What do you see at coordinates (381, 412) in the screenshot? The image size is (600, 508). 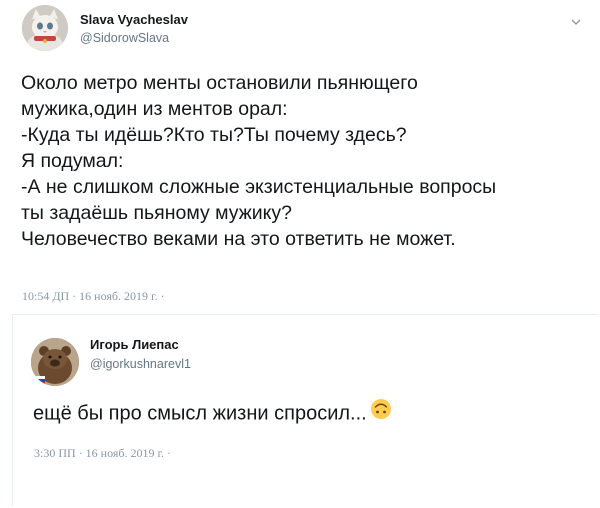 I see `upside-down-face-icon` at bounding box center [381, 412].